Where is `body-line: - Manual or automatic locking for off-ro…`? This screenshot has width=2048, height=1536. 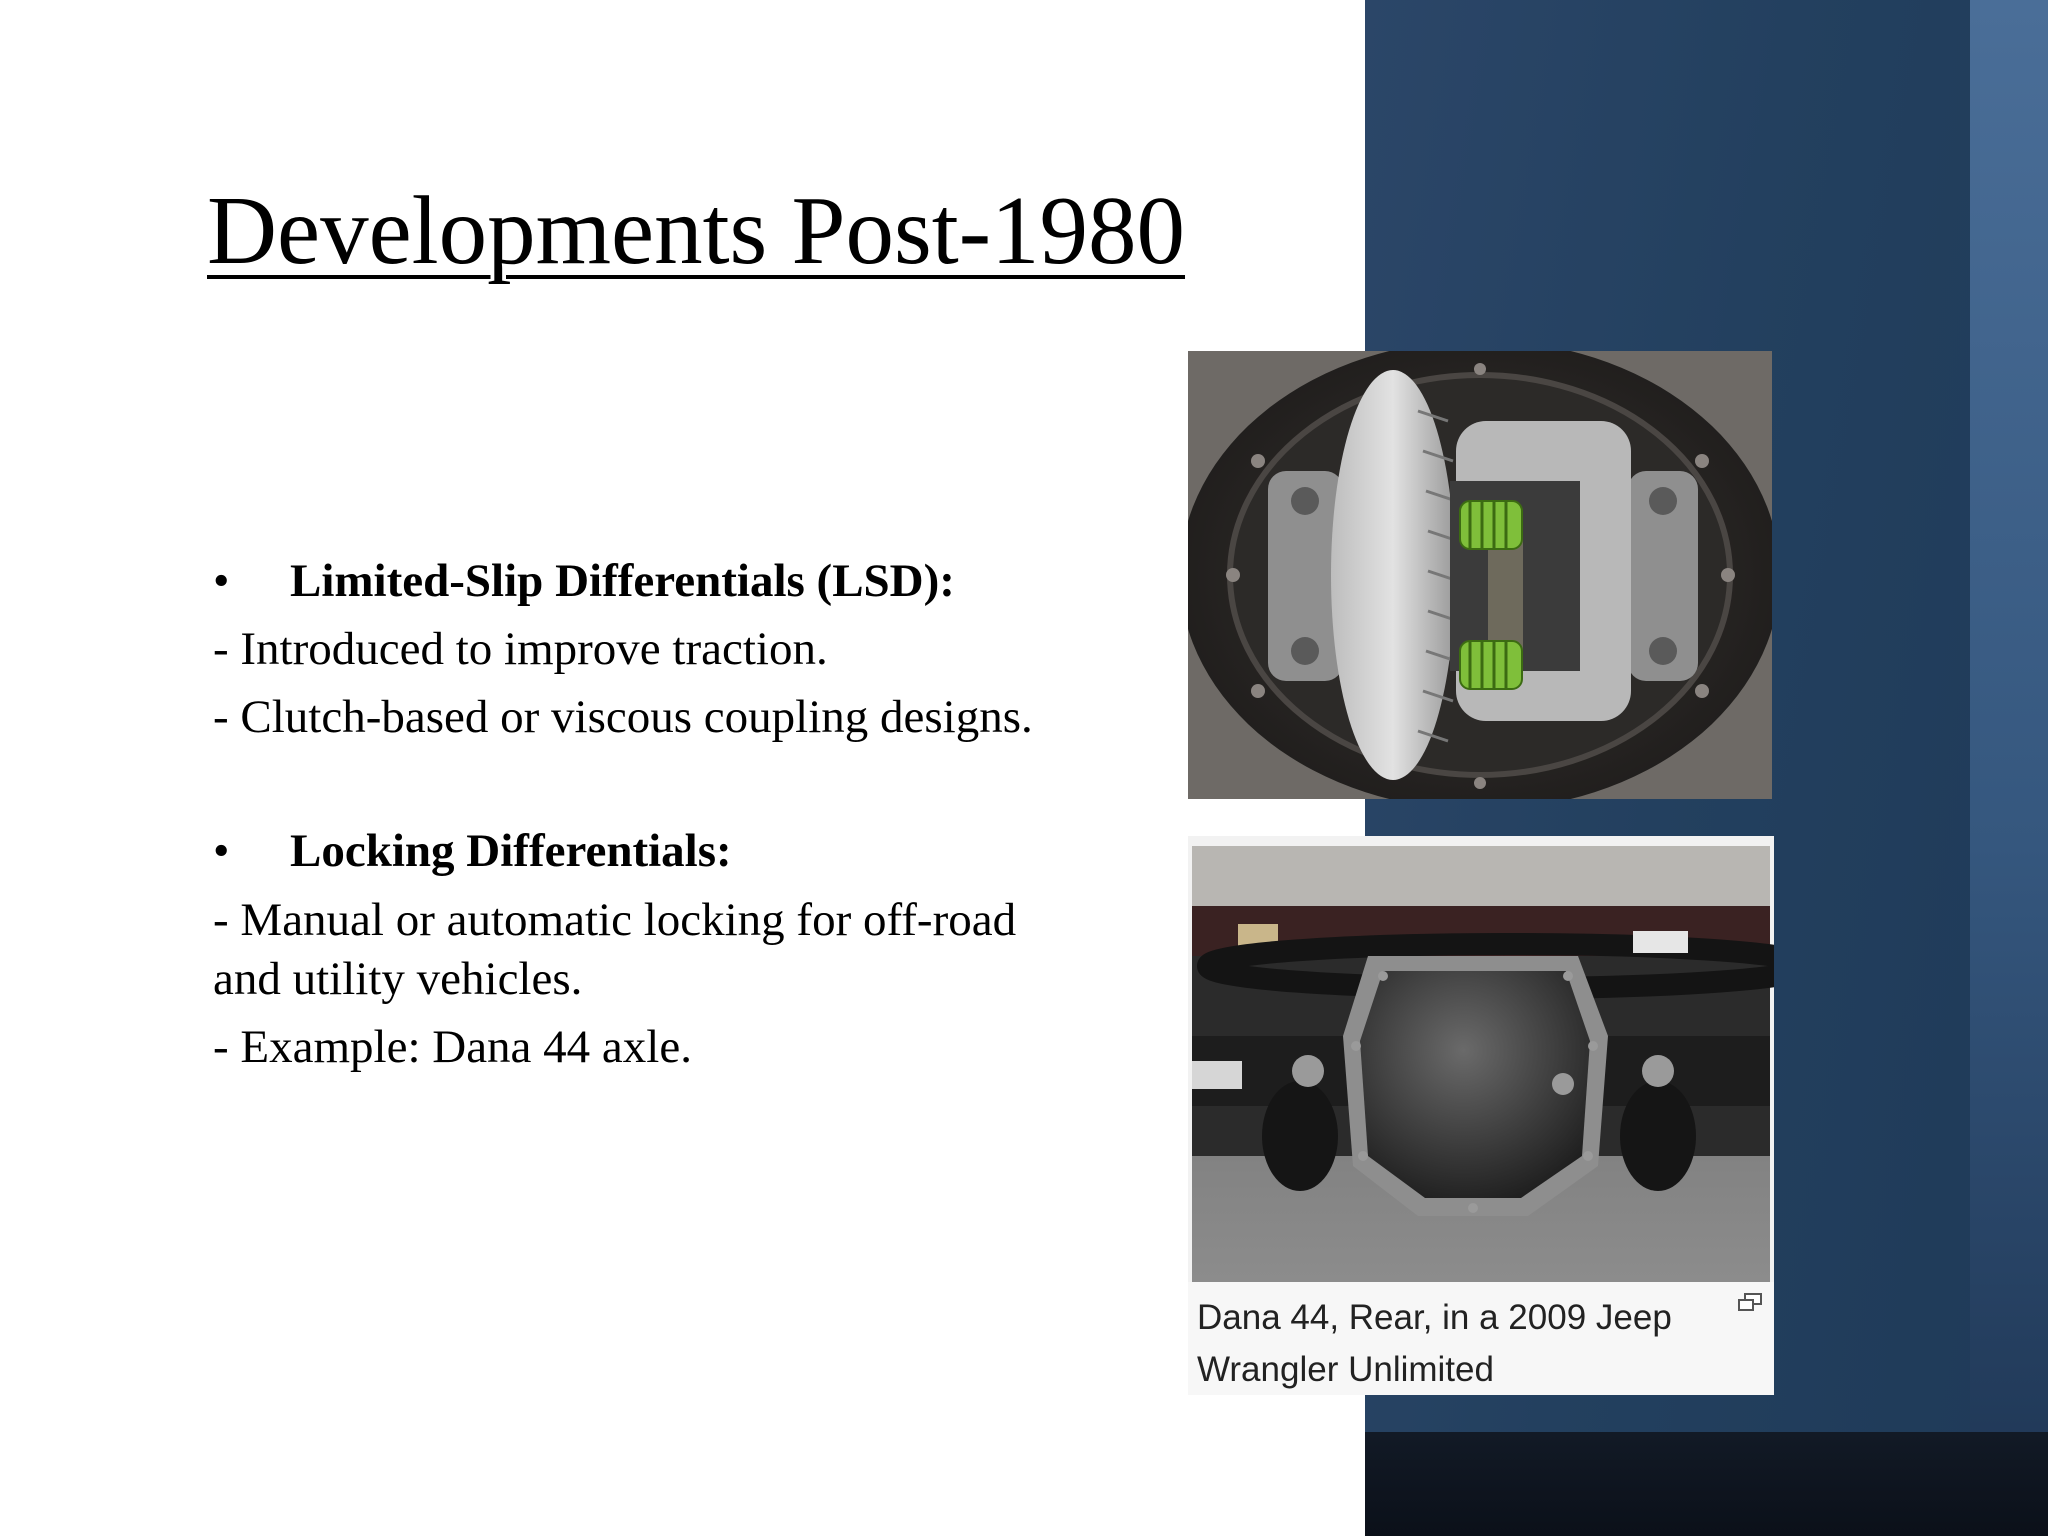 body-line: - Manual or automatic locking for off-ro… is located at coordinates (615, 920).